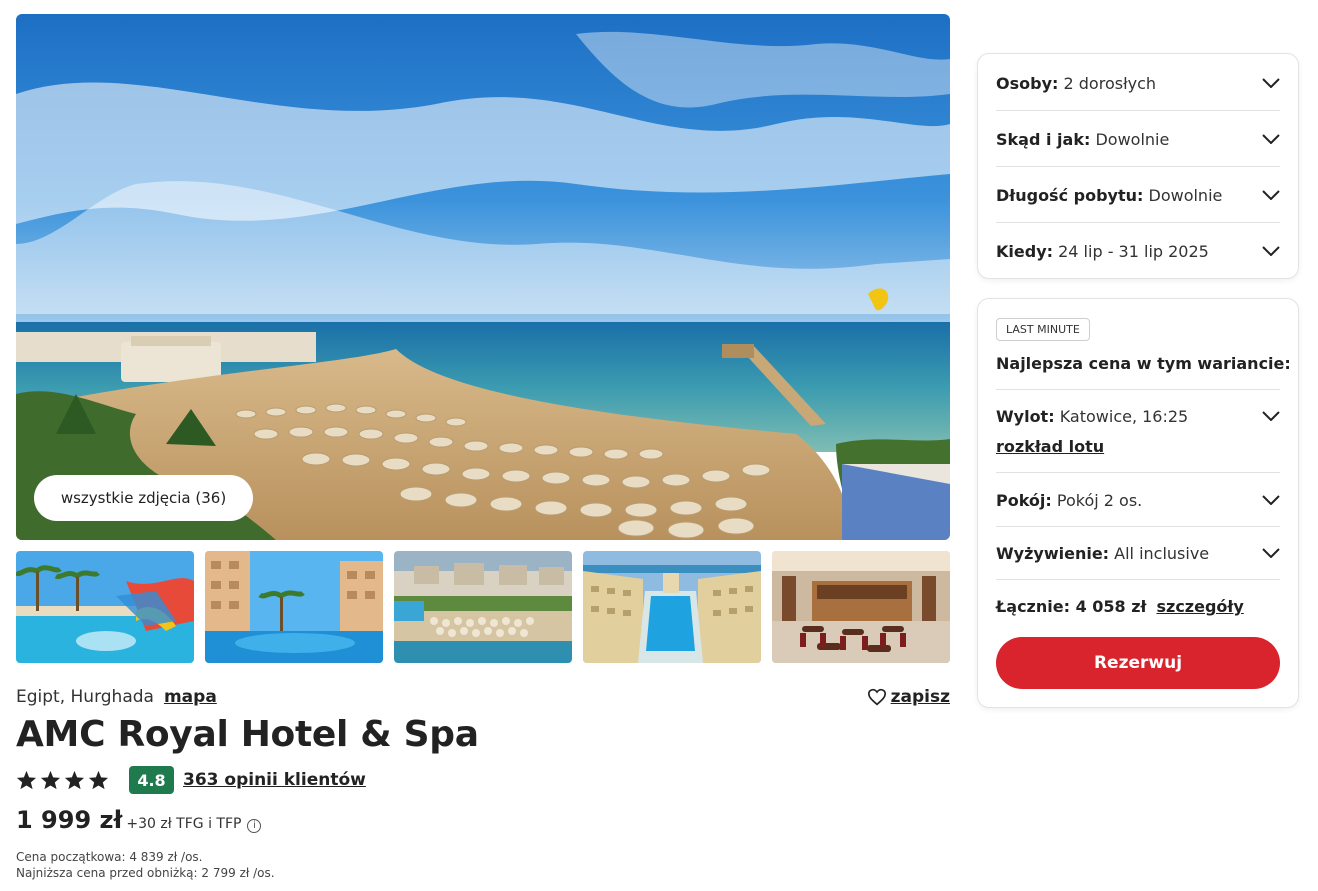 Image resolution: width=1318 pixels, height=891 pixels. I want to click on thumbnail-aerial-beach, so click(483, 607).